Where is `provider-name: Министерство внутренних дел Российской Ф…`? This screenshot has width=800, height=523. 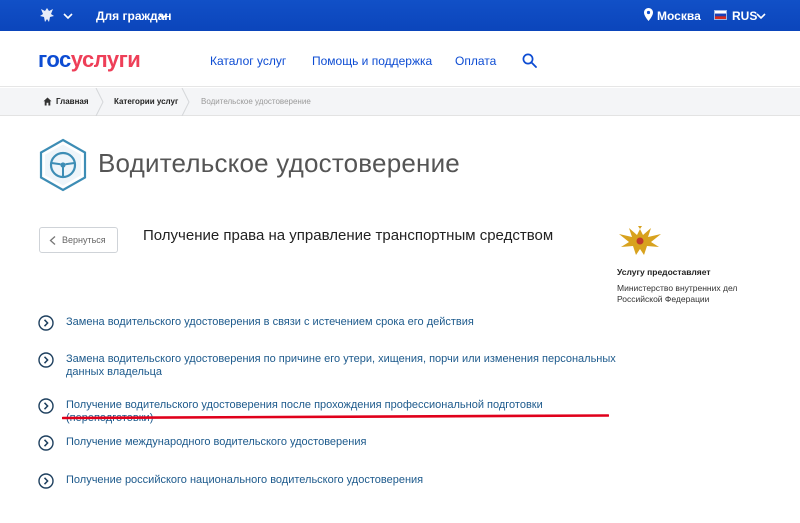 provider-name: Министерство внутренних дел Российской Ф… is located at coordinates (677, 293).